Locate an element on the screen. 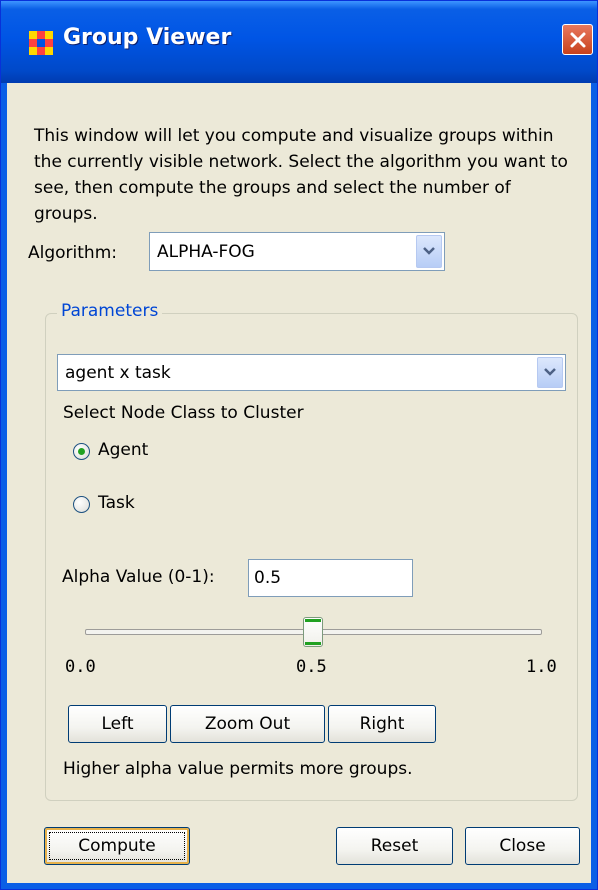 The width and height of the screenshot is (598, 890). network-value: agent x task is located at coordinates (118, 372).